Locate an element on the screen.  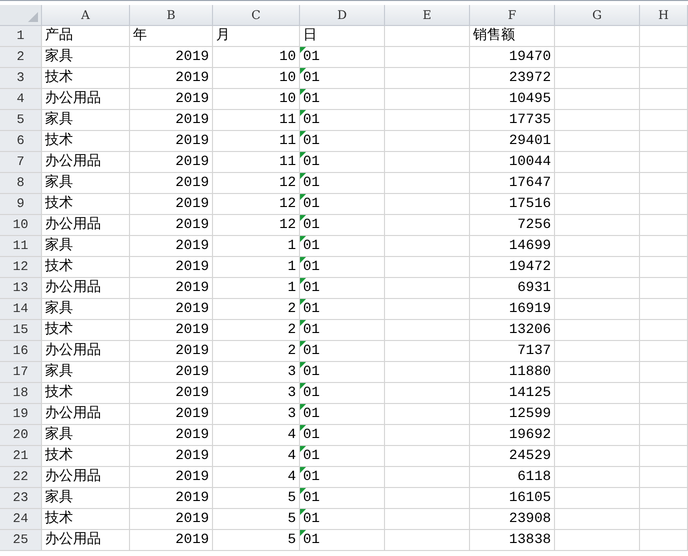
row-header: 22 is located at coordinates (21, 477).